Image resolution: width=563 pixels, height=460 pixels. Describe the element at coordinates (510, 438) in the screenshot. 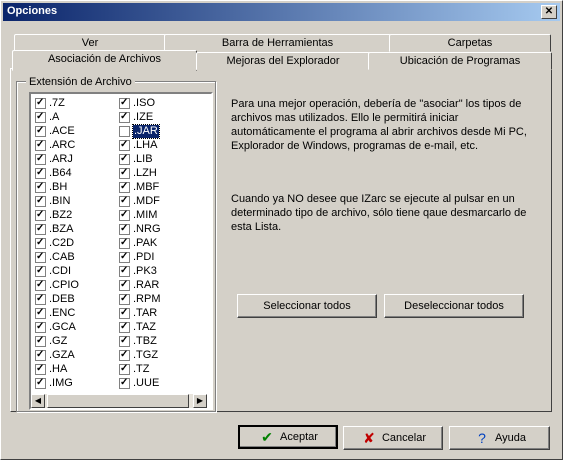

I see `help-label: Ayuda` at that location.